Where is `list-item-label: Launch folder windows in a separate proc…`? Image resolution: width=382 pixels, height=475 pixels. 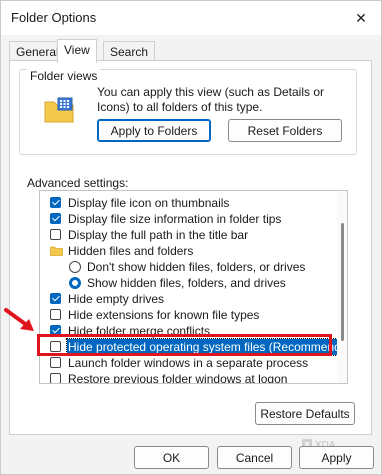
list-item-label: Launch folder windows in a separate proc… is located at coordinates (188, 363).